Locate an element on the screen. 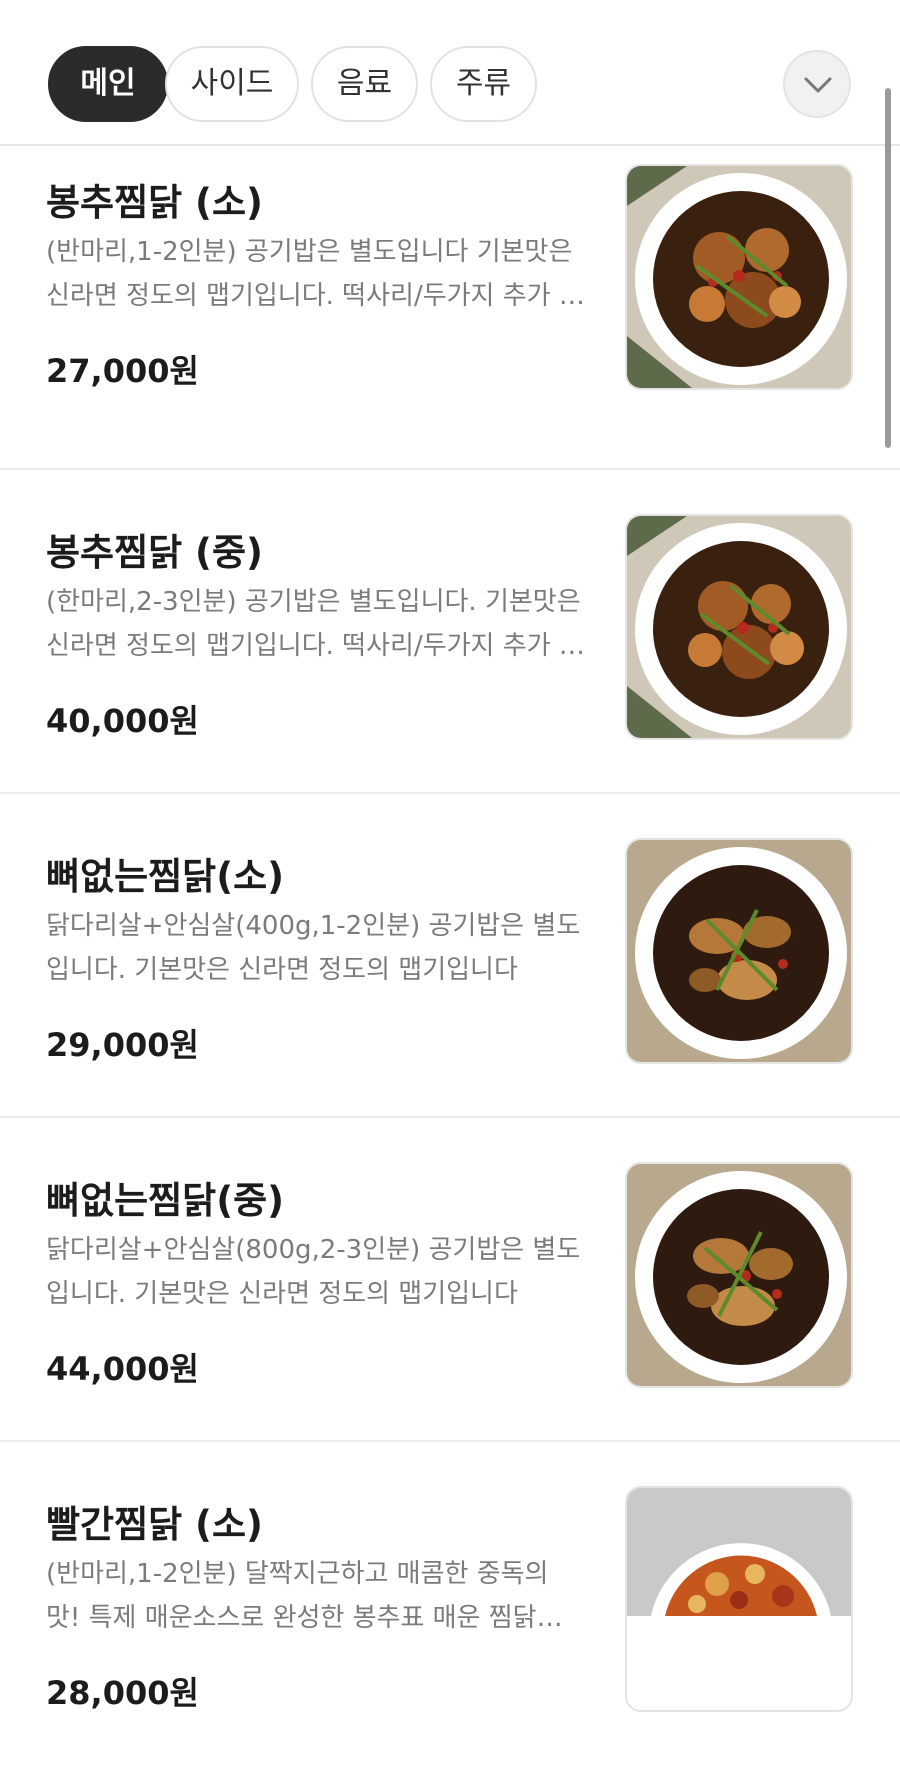  menu-item-price: 28,000원 is located at coordinates (122, 1693).